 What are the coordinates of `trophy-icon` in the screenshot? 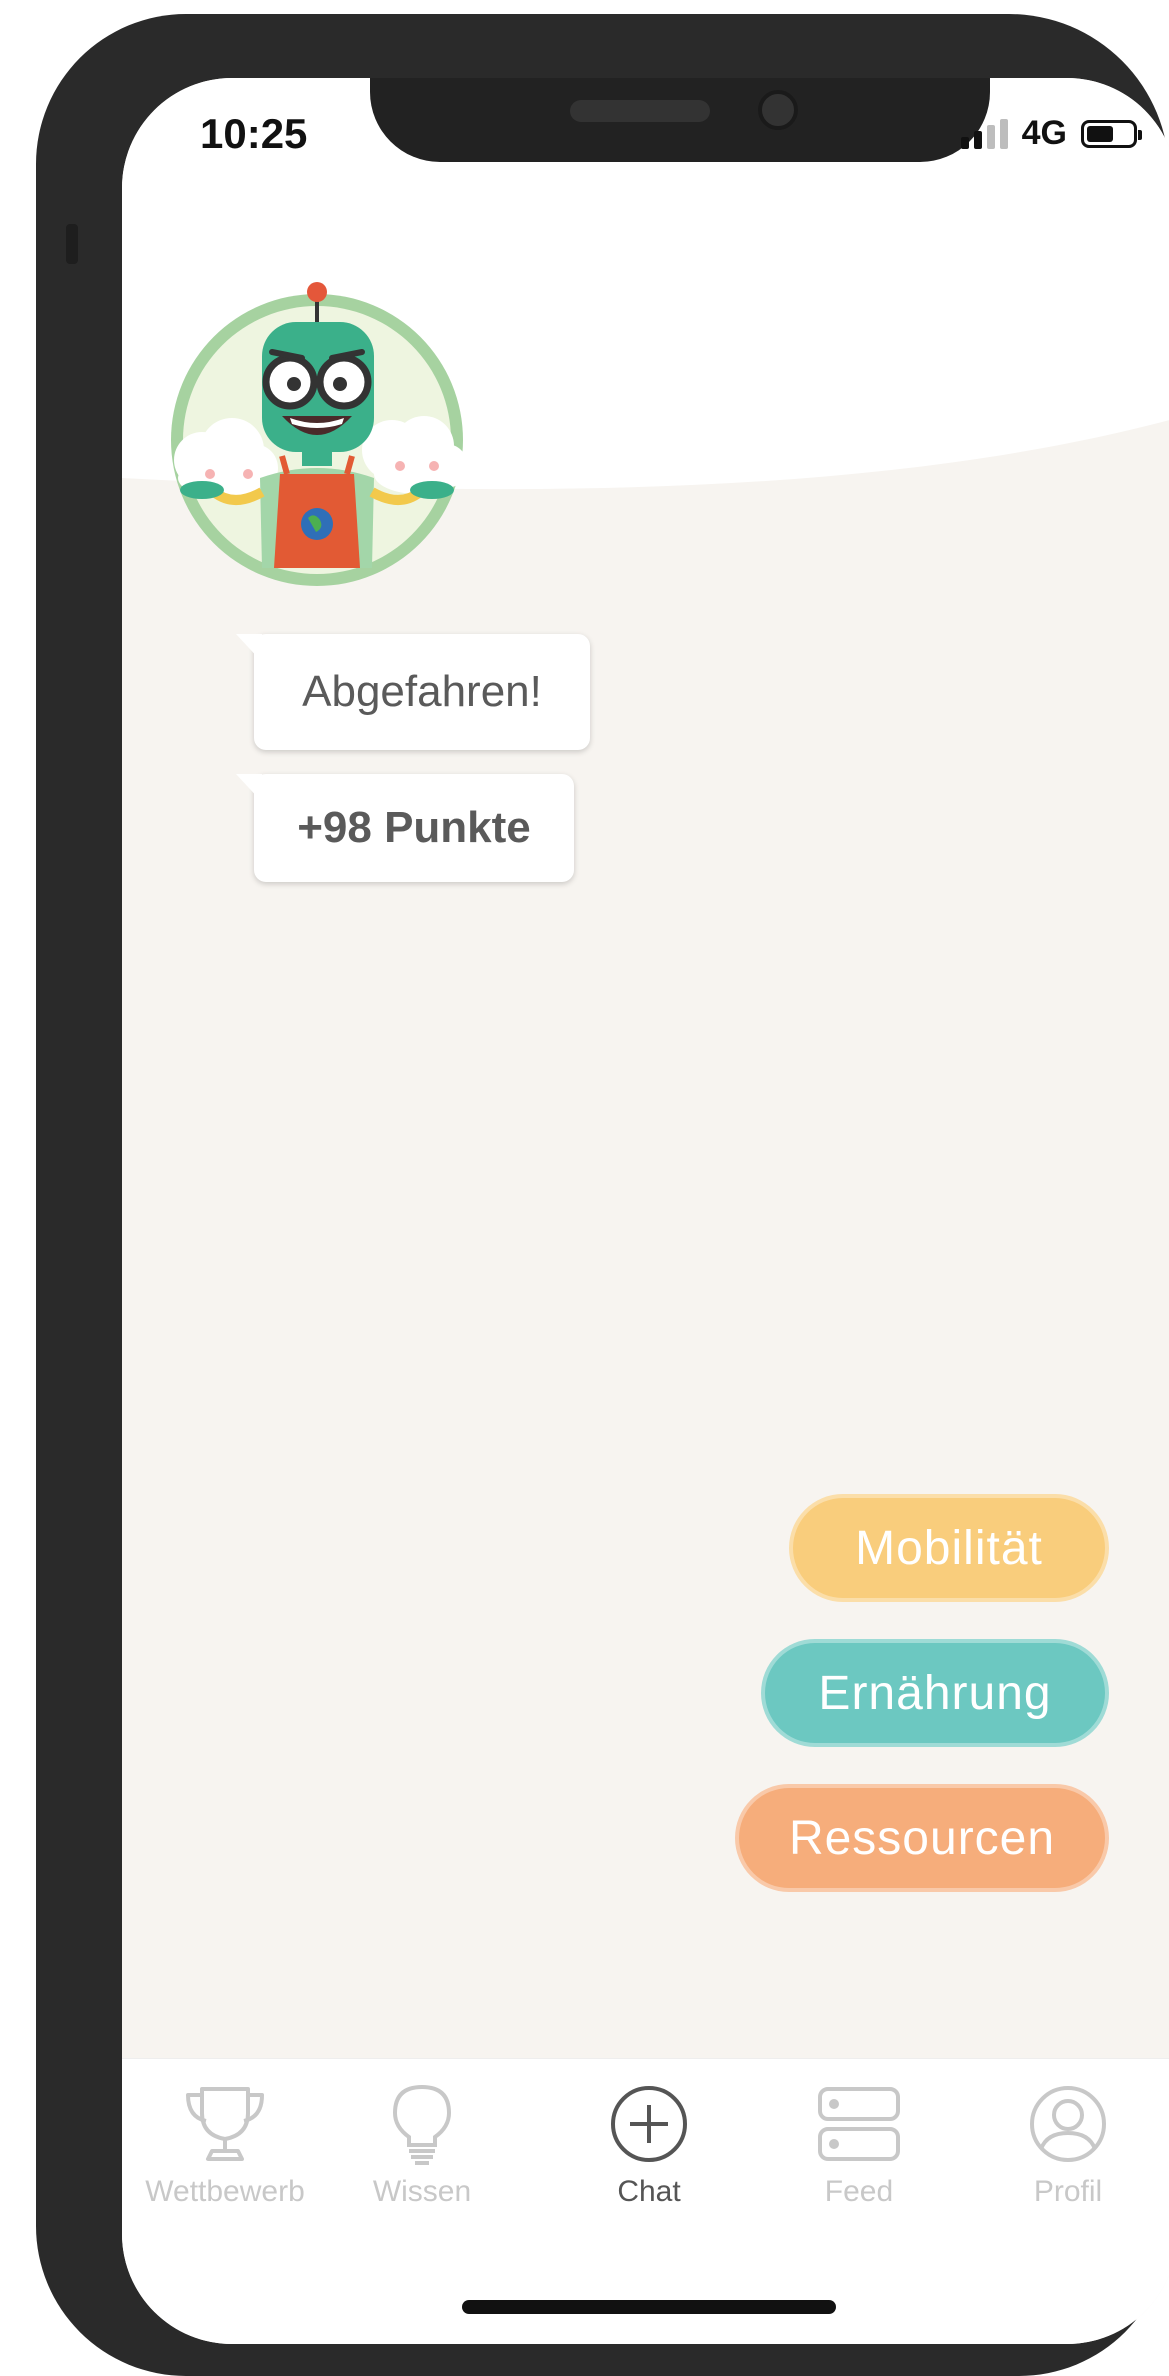 It's located at (225, 2124).